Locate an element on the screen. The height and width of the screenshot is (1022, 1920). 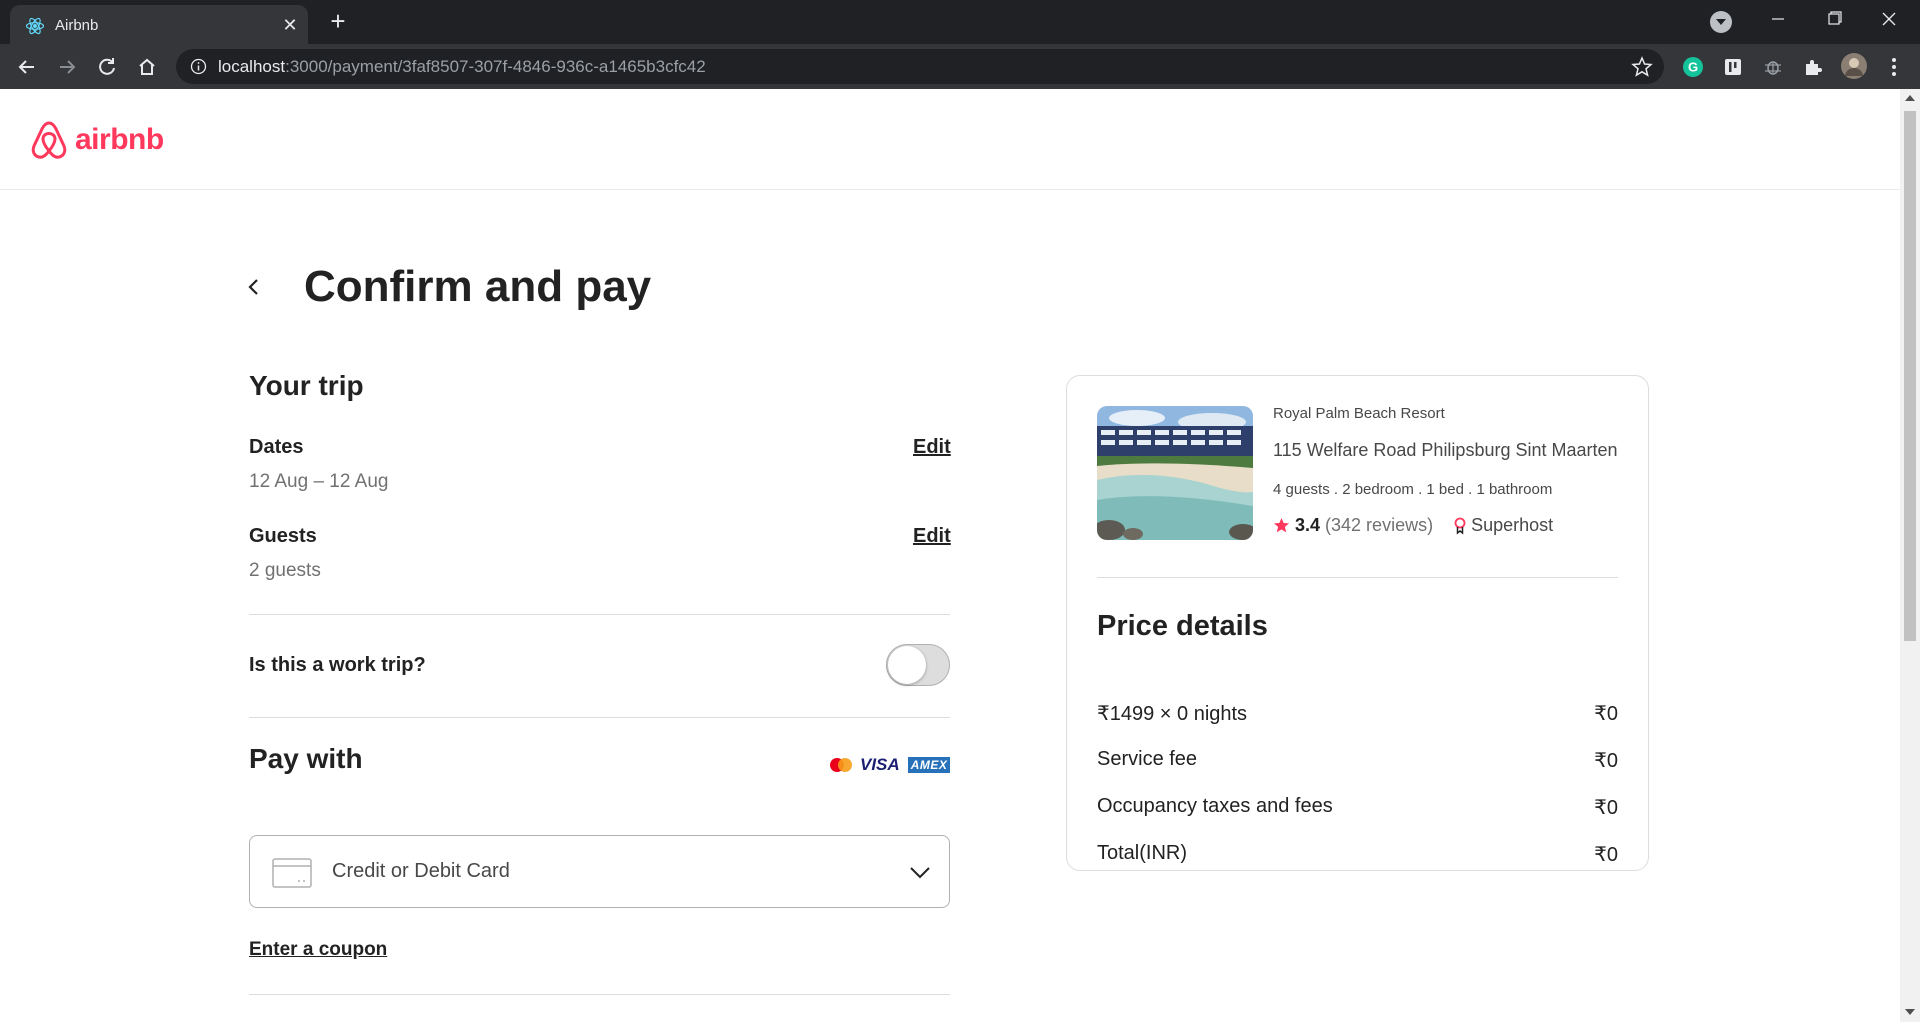
edit-dates-link: Edit is located at coordinates (932, 447).